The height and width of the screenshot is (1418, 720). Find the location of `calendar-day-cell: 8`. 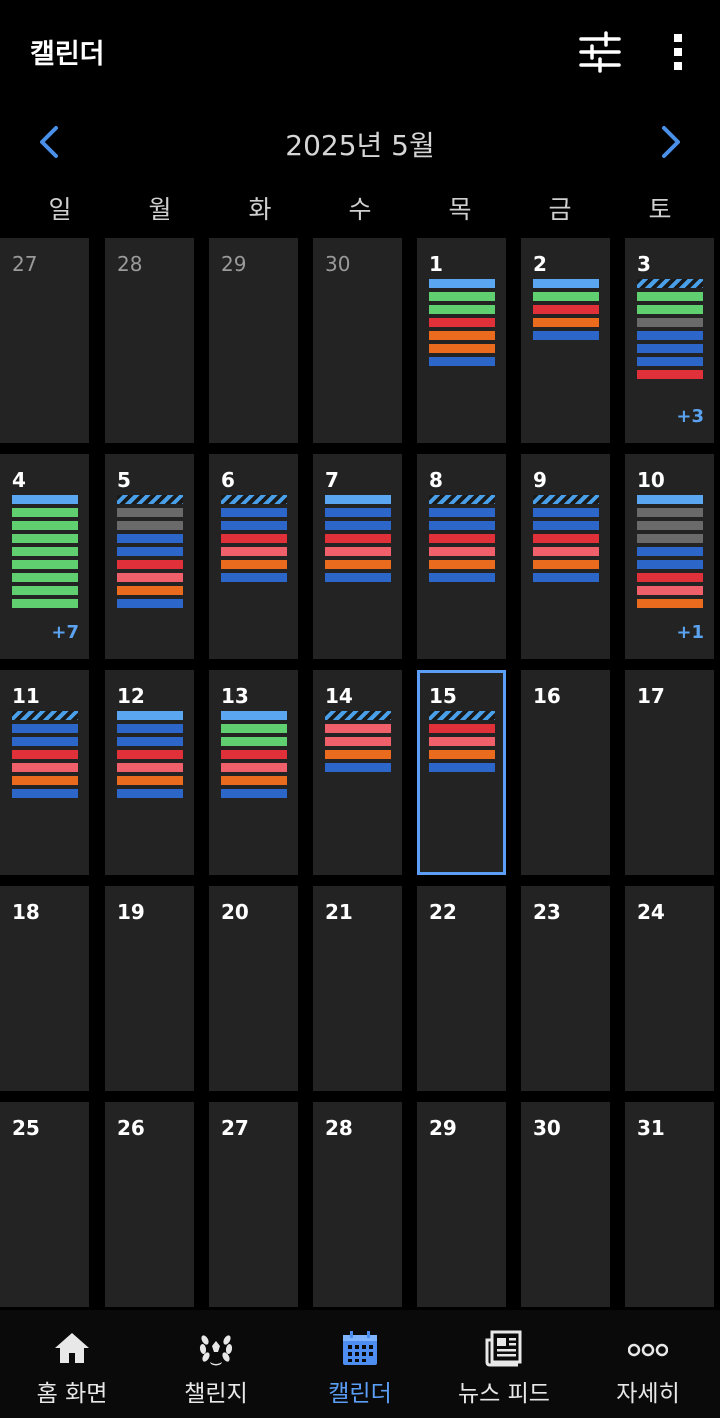

calendar-day-cell: 8 is located at coordinates (461, 556).